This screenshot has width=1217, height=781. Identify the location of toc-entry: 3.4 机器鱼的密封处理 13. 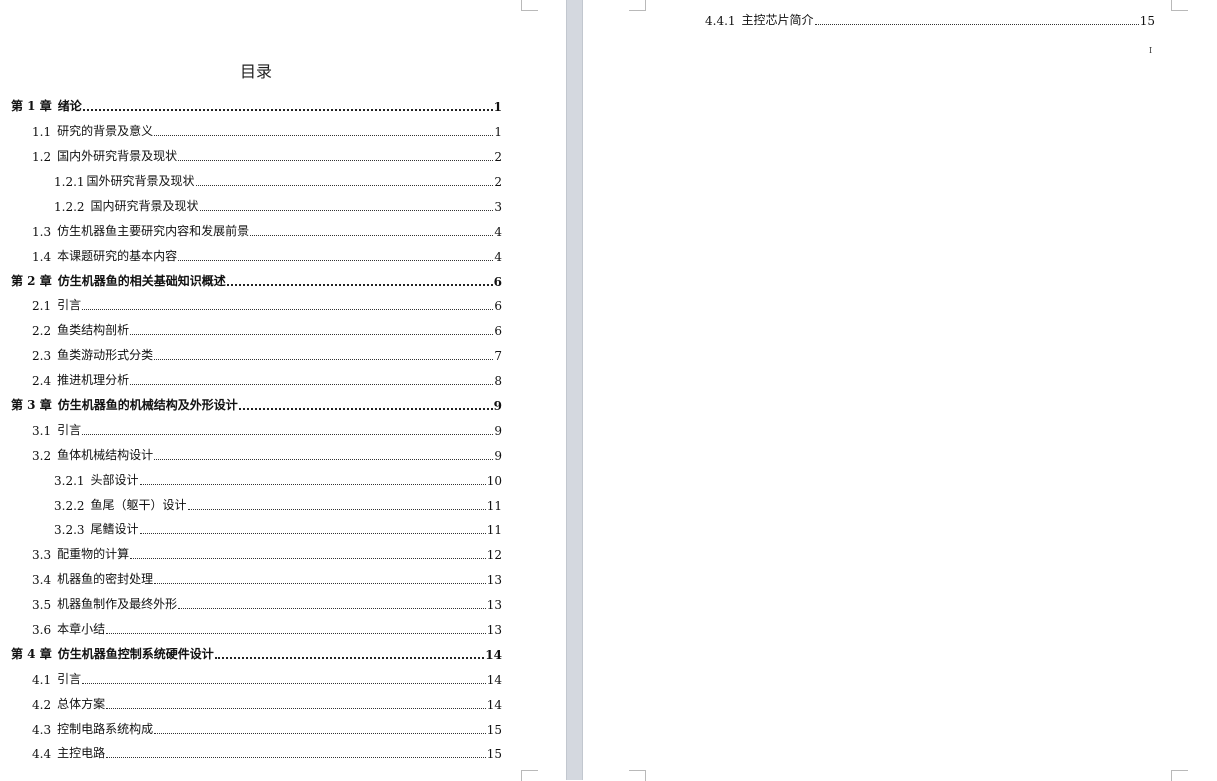
(267, 575).